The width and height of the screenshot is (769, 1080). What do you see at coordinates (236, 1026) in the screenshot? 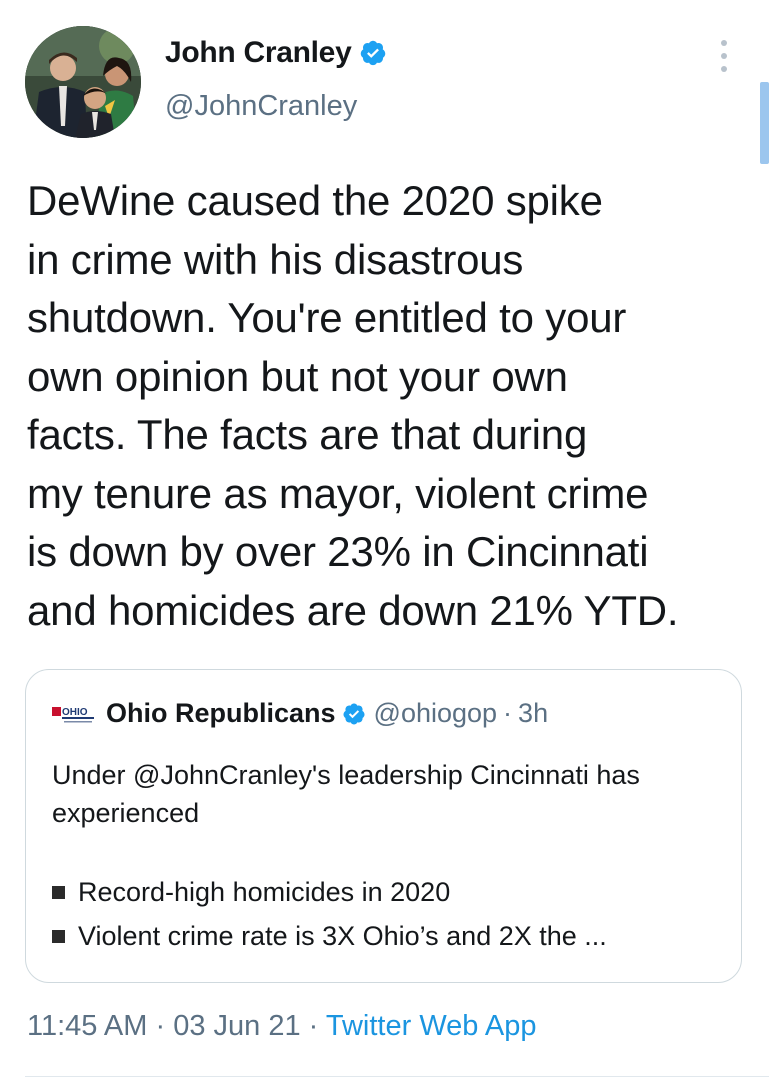
I see `tweet-date: 03 Jun 21` at bounding box center [236, 1026].